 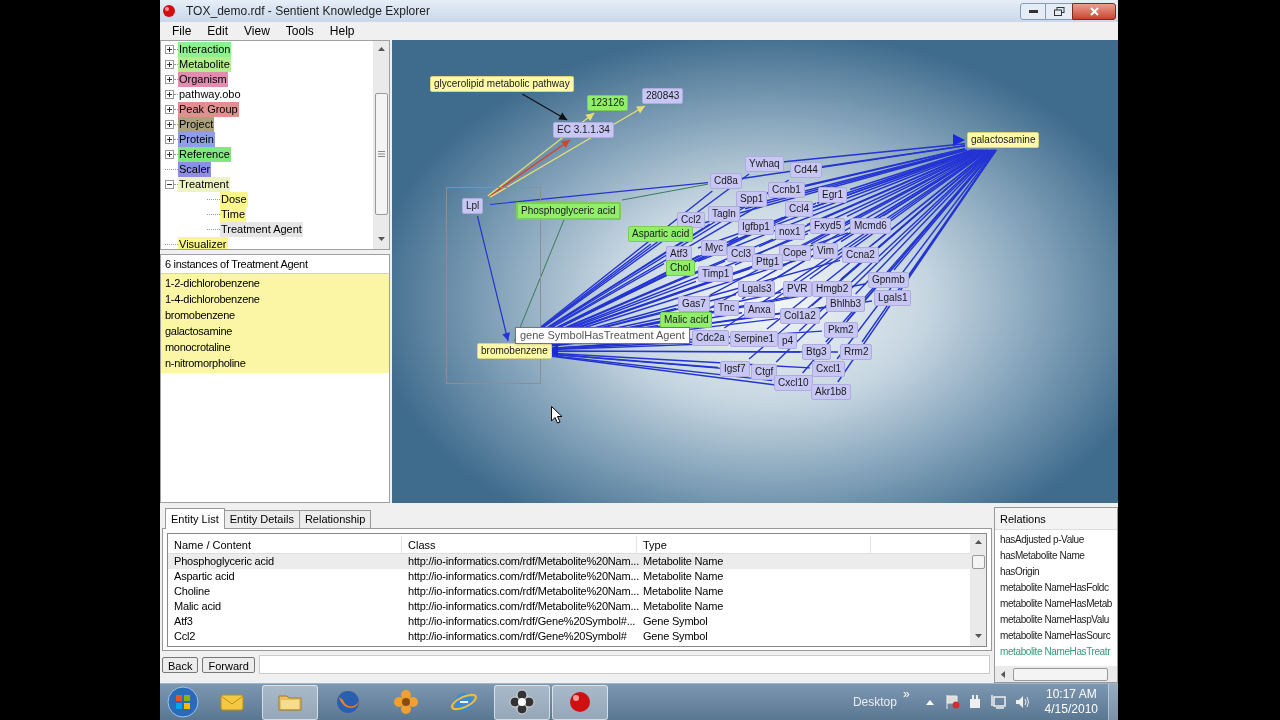 I want to click on panel-heading: Relations, so click(x=1056, y=519).